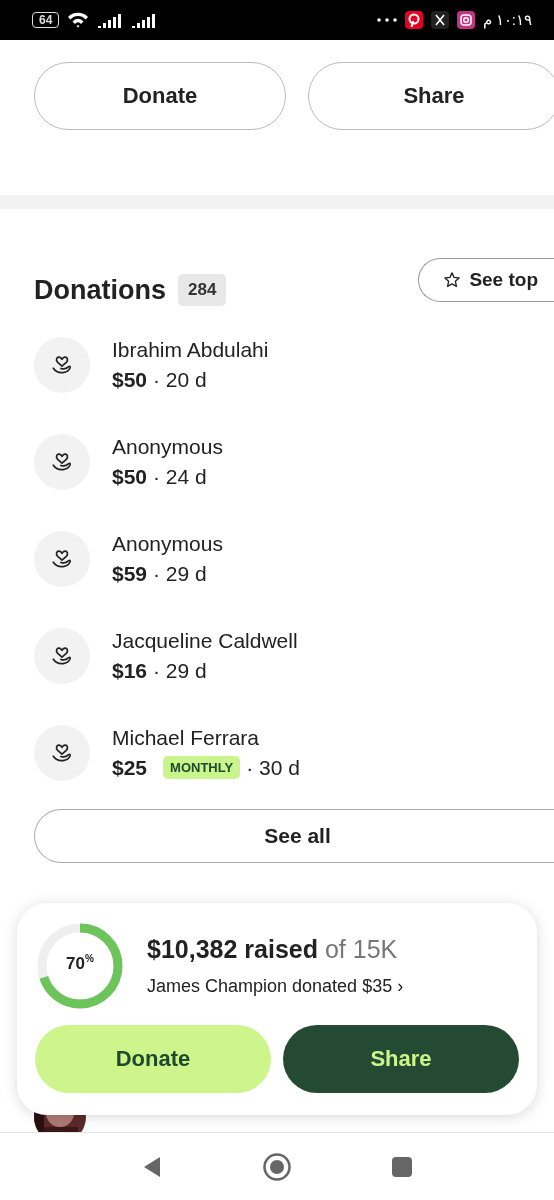 The height and width of the screenshot is (1200, 554). Describe the element at coordinates (130, 573) in the screenshot. I see `donation-amount: $59` at that location.